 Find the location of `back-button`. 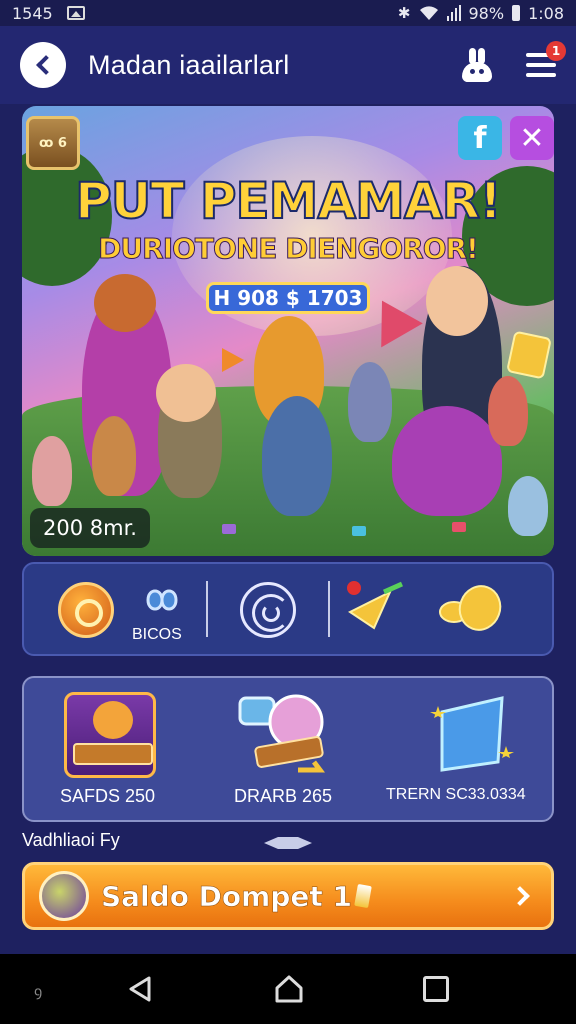

back-button is located at coordinates (43, 65).